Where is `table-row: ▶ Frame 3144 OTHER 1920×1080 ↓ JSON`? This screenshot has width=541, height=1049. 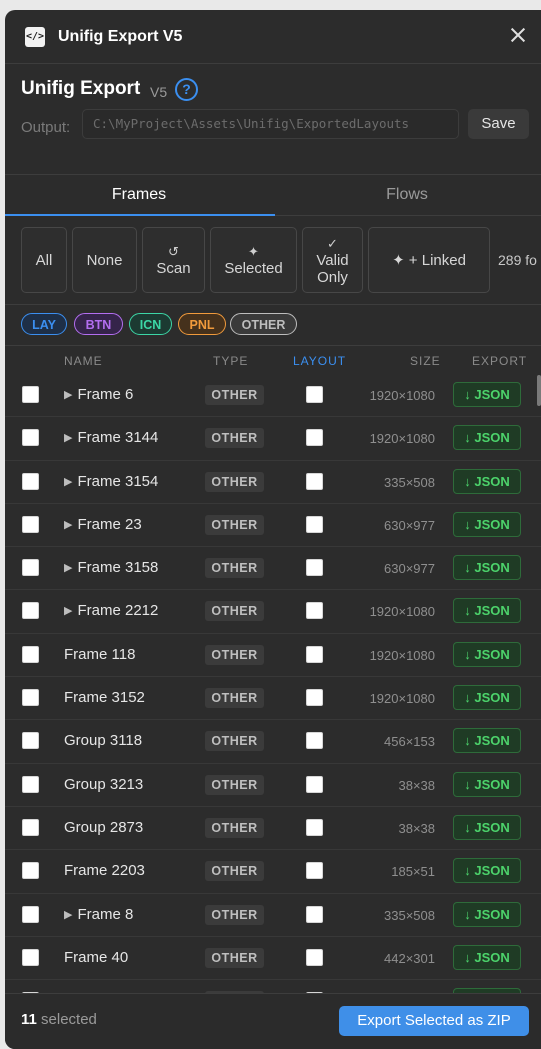 table-row: ▶ Frame 3144 OTHER 1920×1080 ↓ JSON is located at coordinates (273, 439).